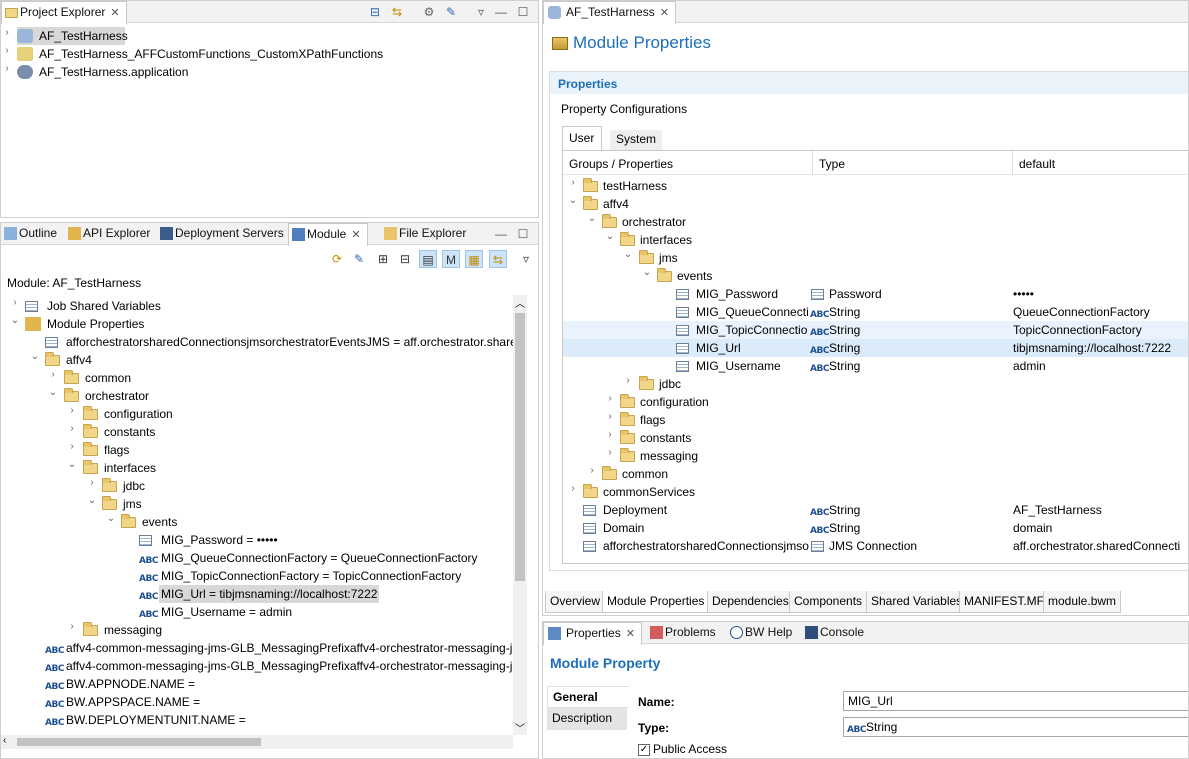 The height and width of the screenshot is (759, 1189). I want to click on tab-problems: Problems, so click(681, 633).